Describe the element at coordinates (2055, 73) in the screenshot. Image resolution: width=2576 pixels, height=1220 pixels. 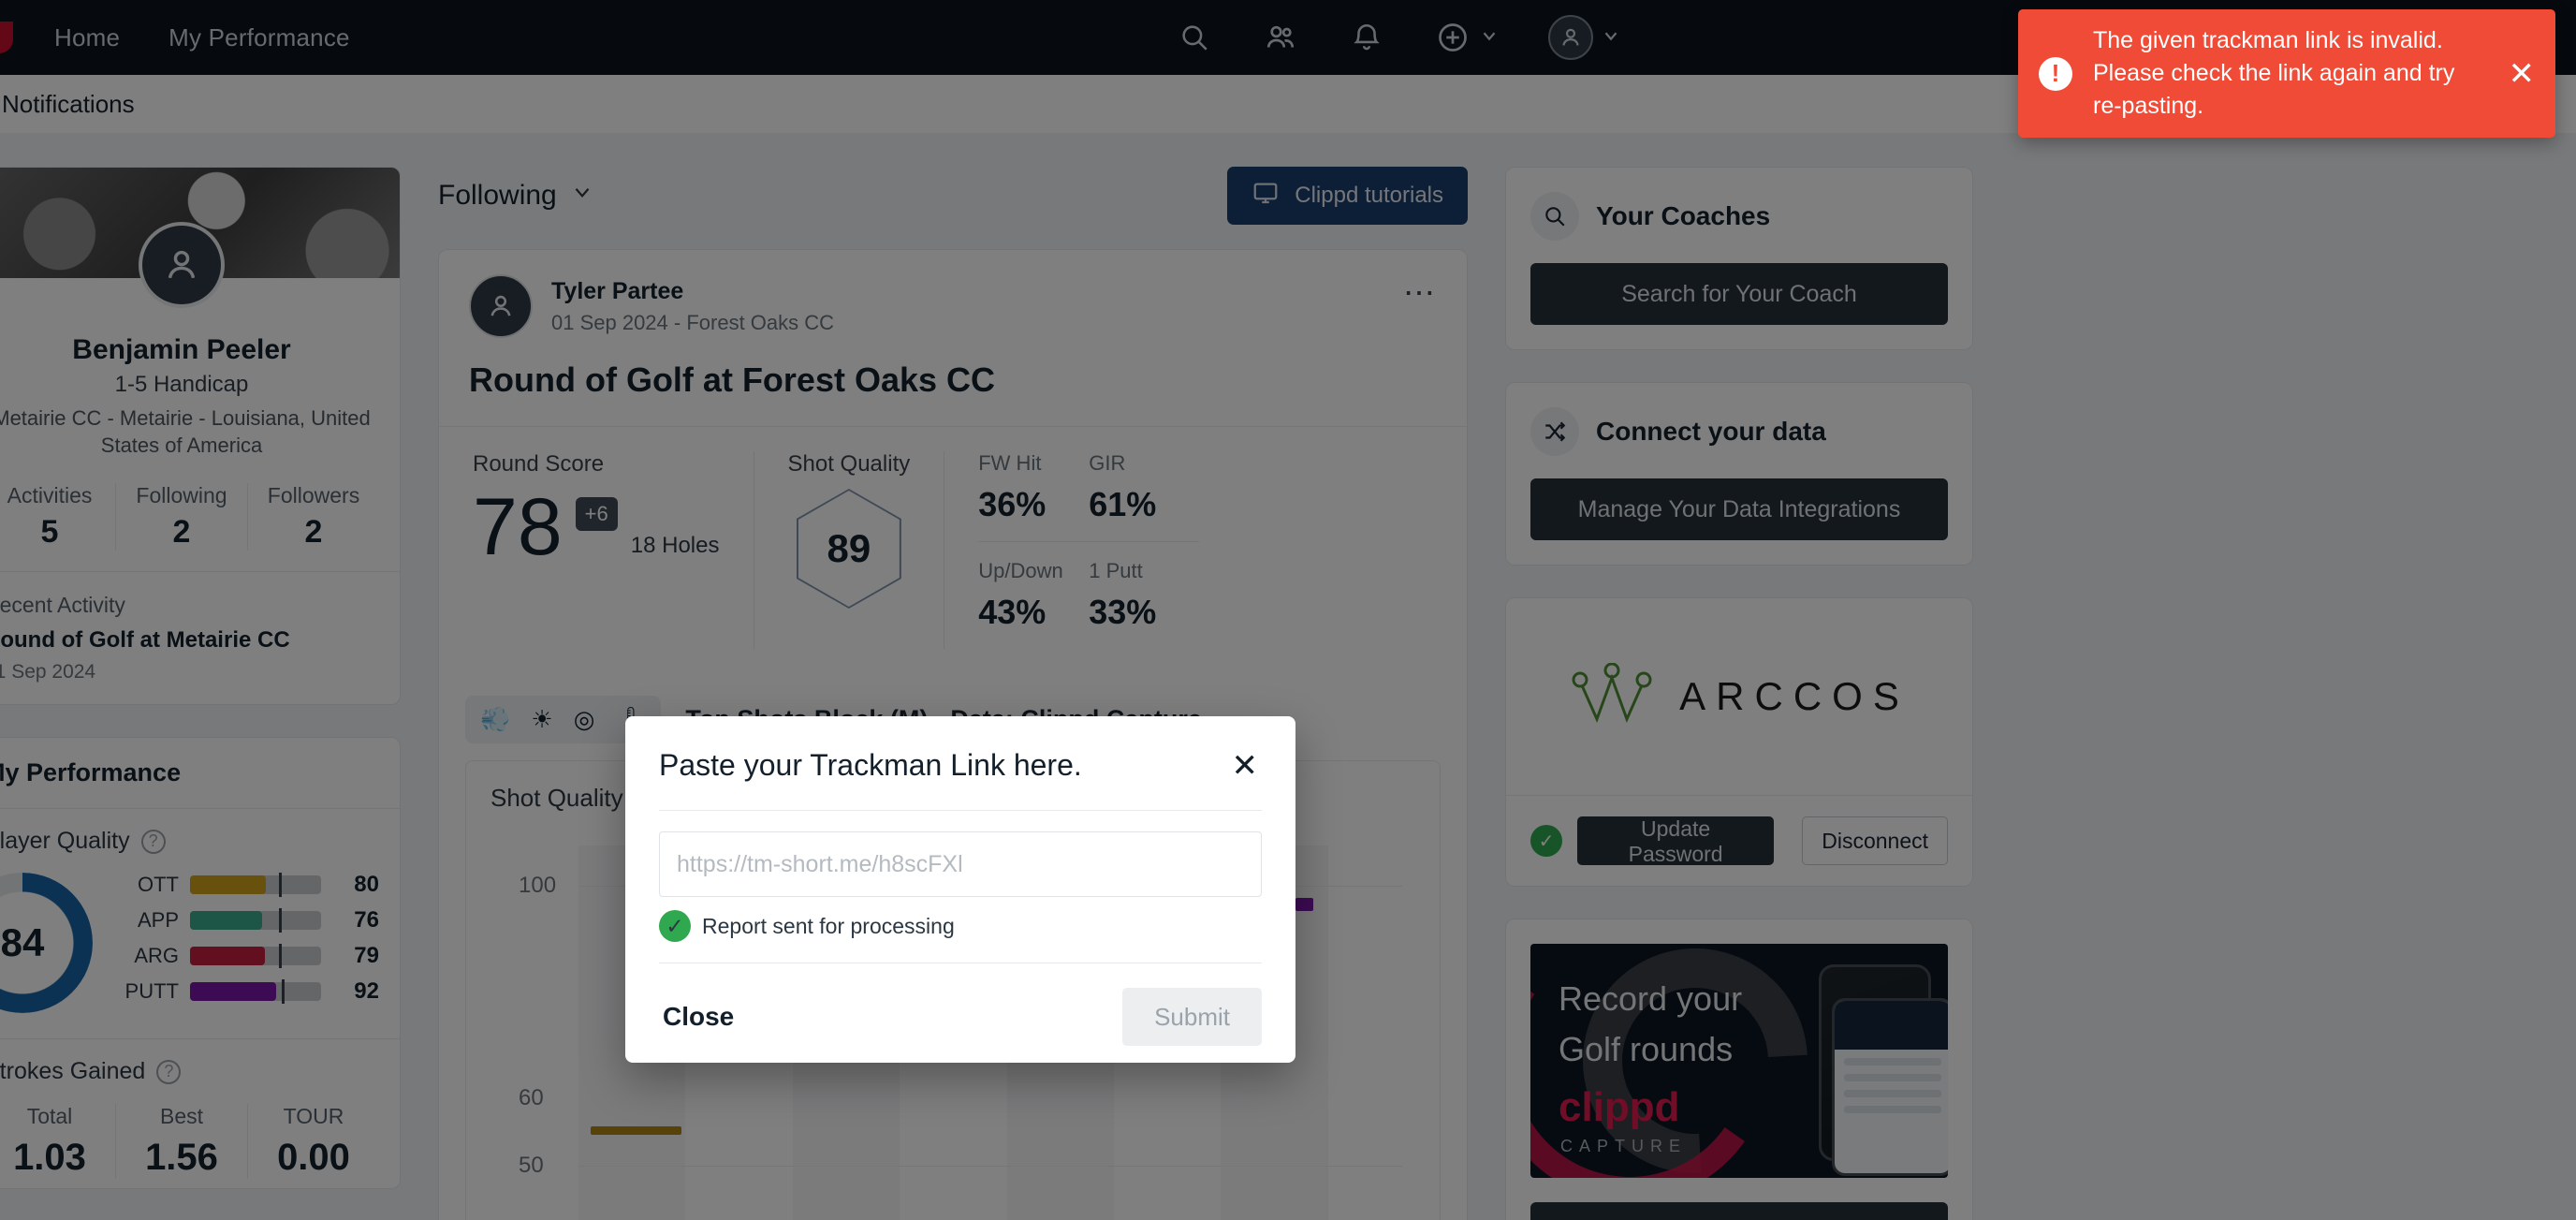
I see `error-exclamation-icon: !` at that location.